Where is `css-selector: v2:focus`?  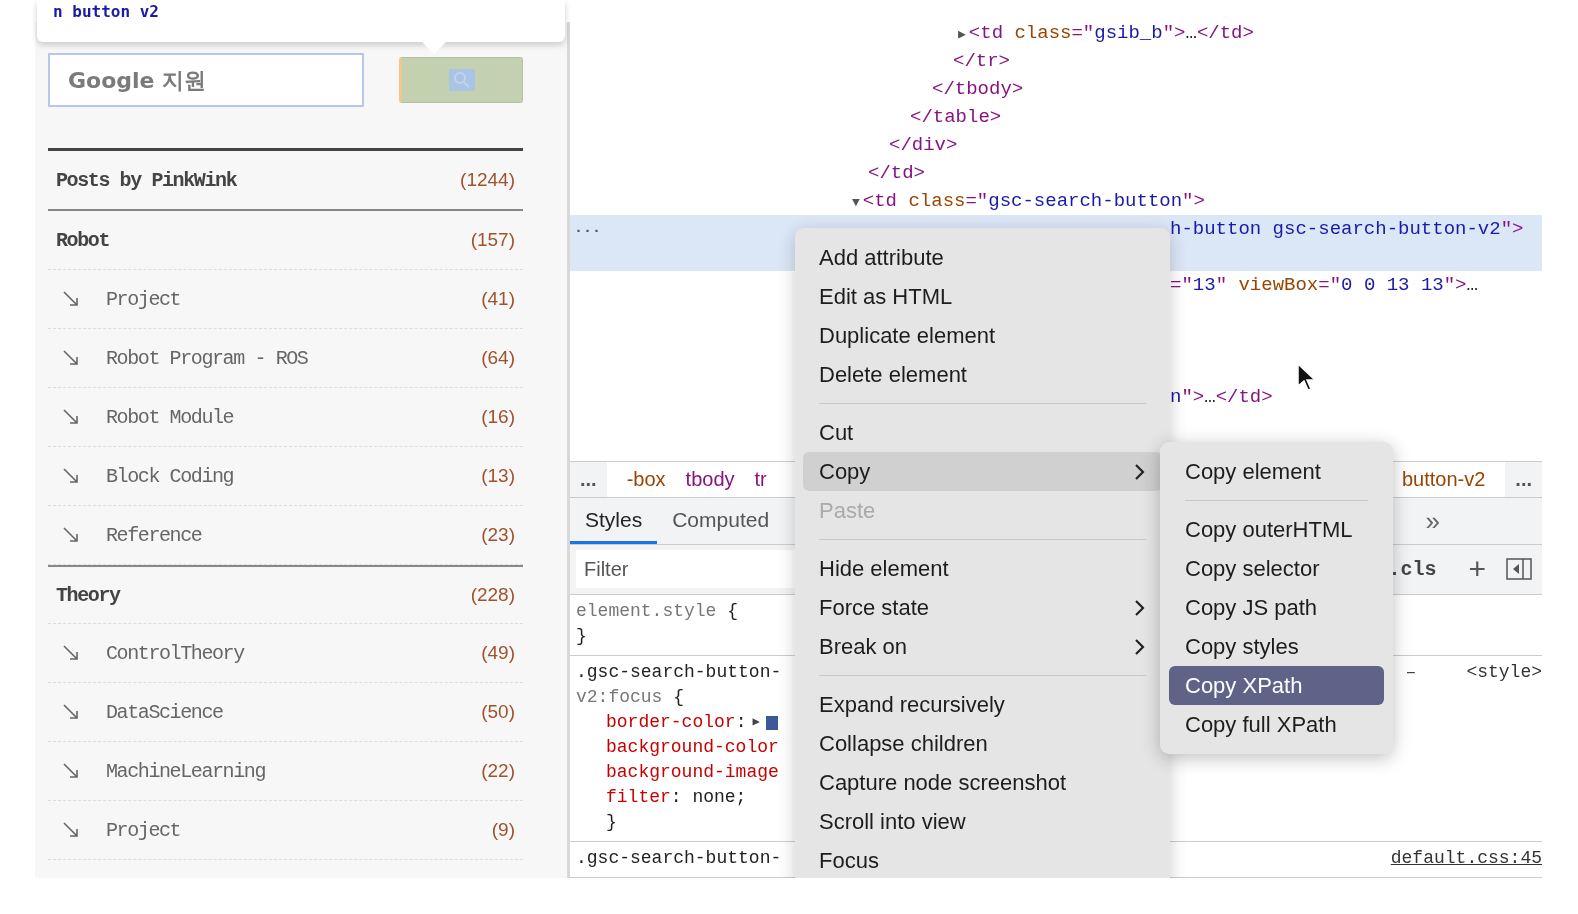
css-selector: v2:focus is located at coordinates (620, 697).